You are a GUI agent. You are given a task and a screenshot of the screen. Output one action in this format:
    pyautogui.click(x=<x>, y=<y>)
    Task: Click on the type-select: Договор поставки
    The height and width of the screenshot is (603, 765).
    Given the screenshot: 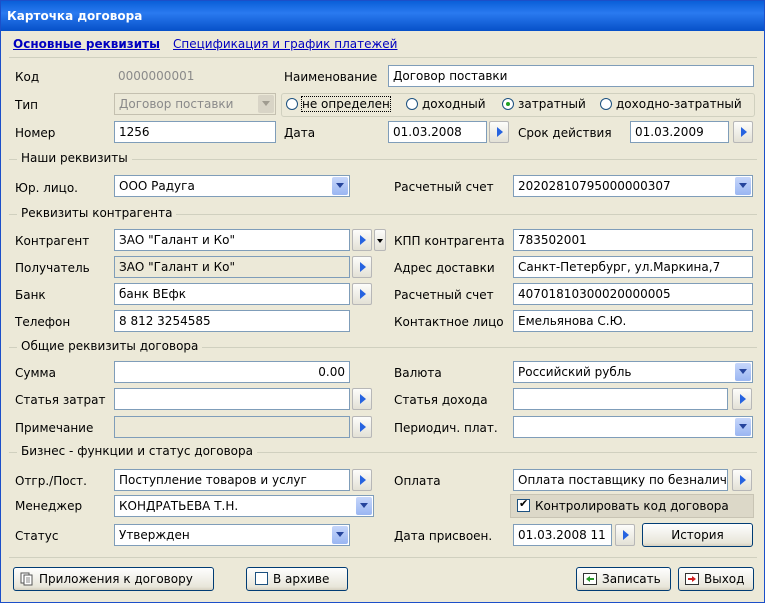 What is the action you would take?
    pyautogui.click(x=195, y=104)
    